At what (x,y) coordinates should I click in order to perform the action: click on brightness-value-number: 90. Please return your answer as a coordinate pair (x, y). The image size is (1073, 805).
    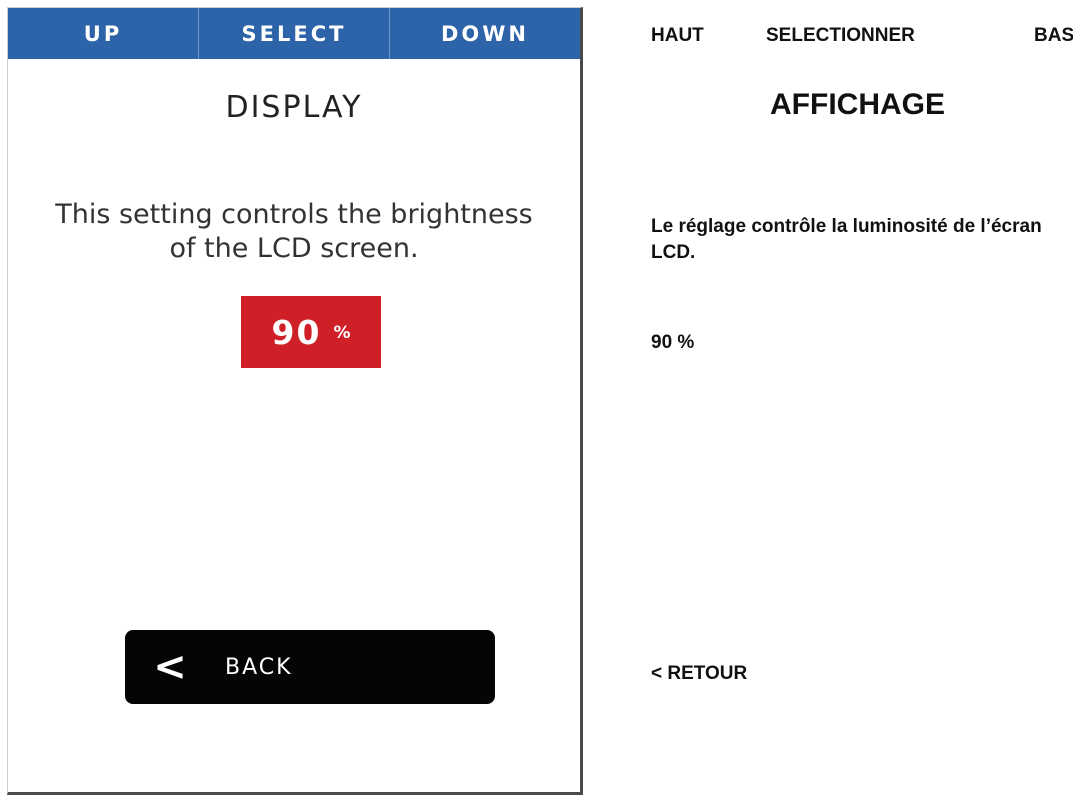
    Looking at the image, I should click on (296, 332).